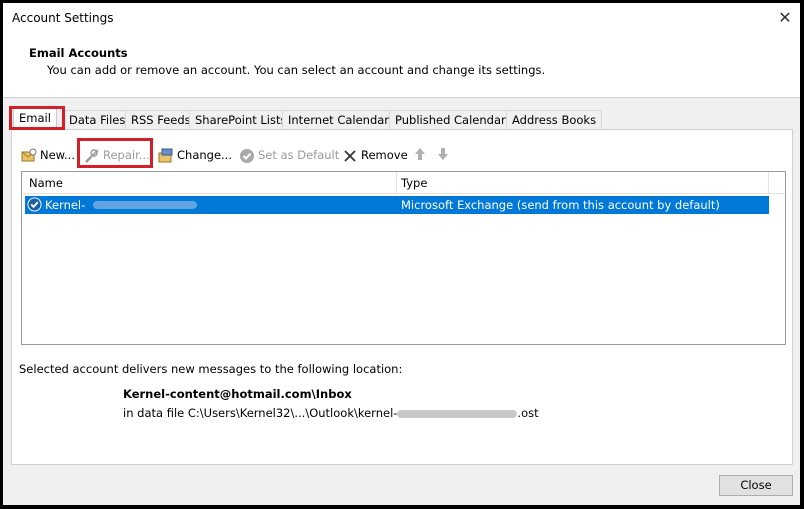 The height and width of the screenshot is (509, 804). Describe the element at coordinates (63, 18) in the screenshot. I see `window-title: Account Settings` at that location.